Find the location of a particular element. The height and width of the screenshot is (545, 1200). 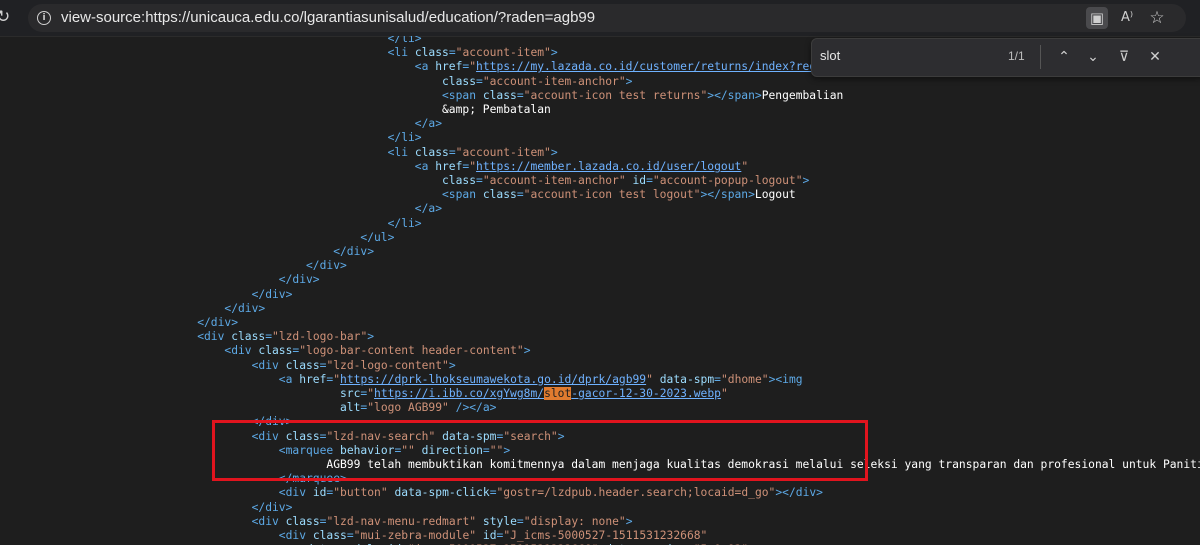

source-token: data-spm-click is located at coordinates (442, 493).